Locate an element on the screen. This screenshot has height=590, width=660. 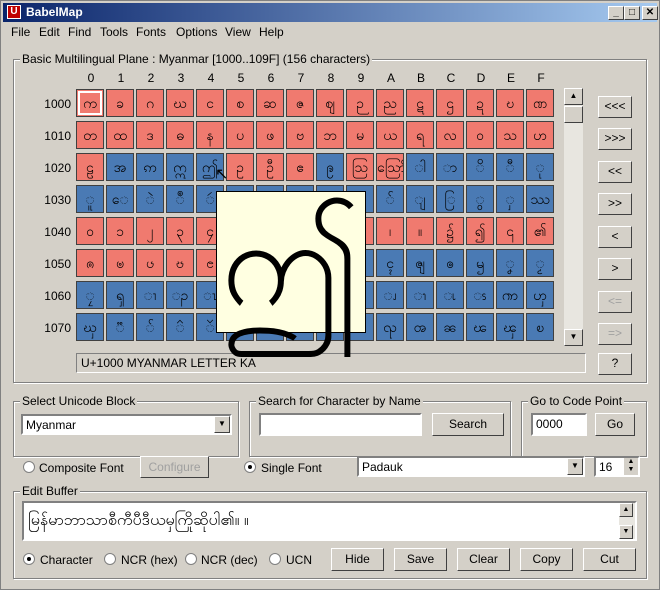
character-cell: ယ is located at coordinates (390, 135).